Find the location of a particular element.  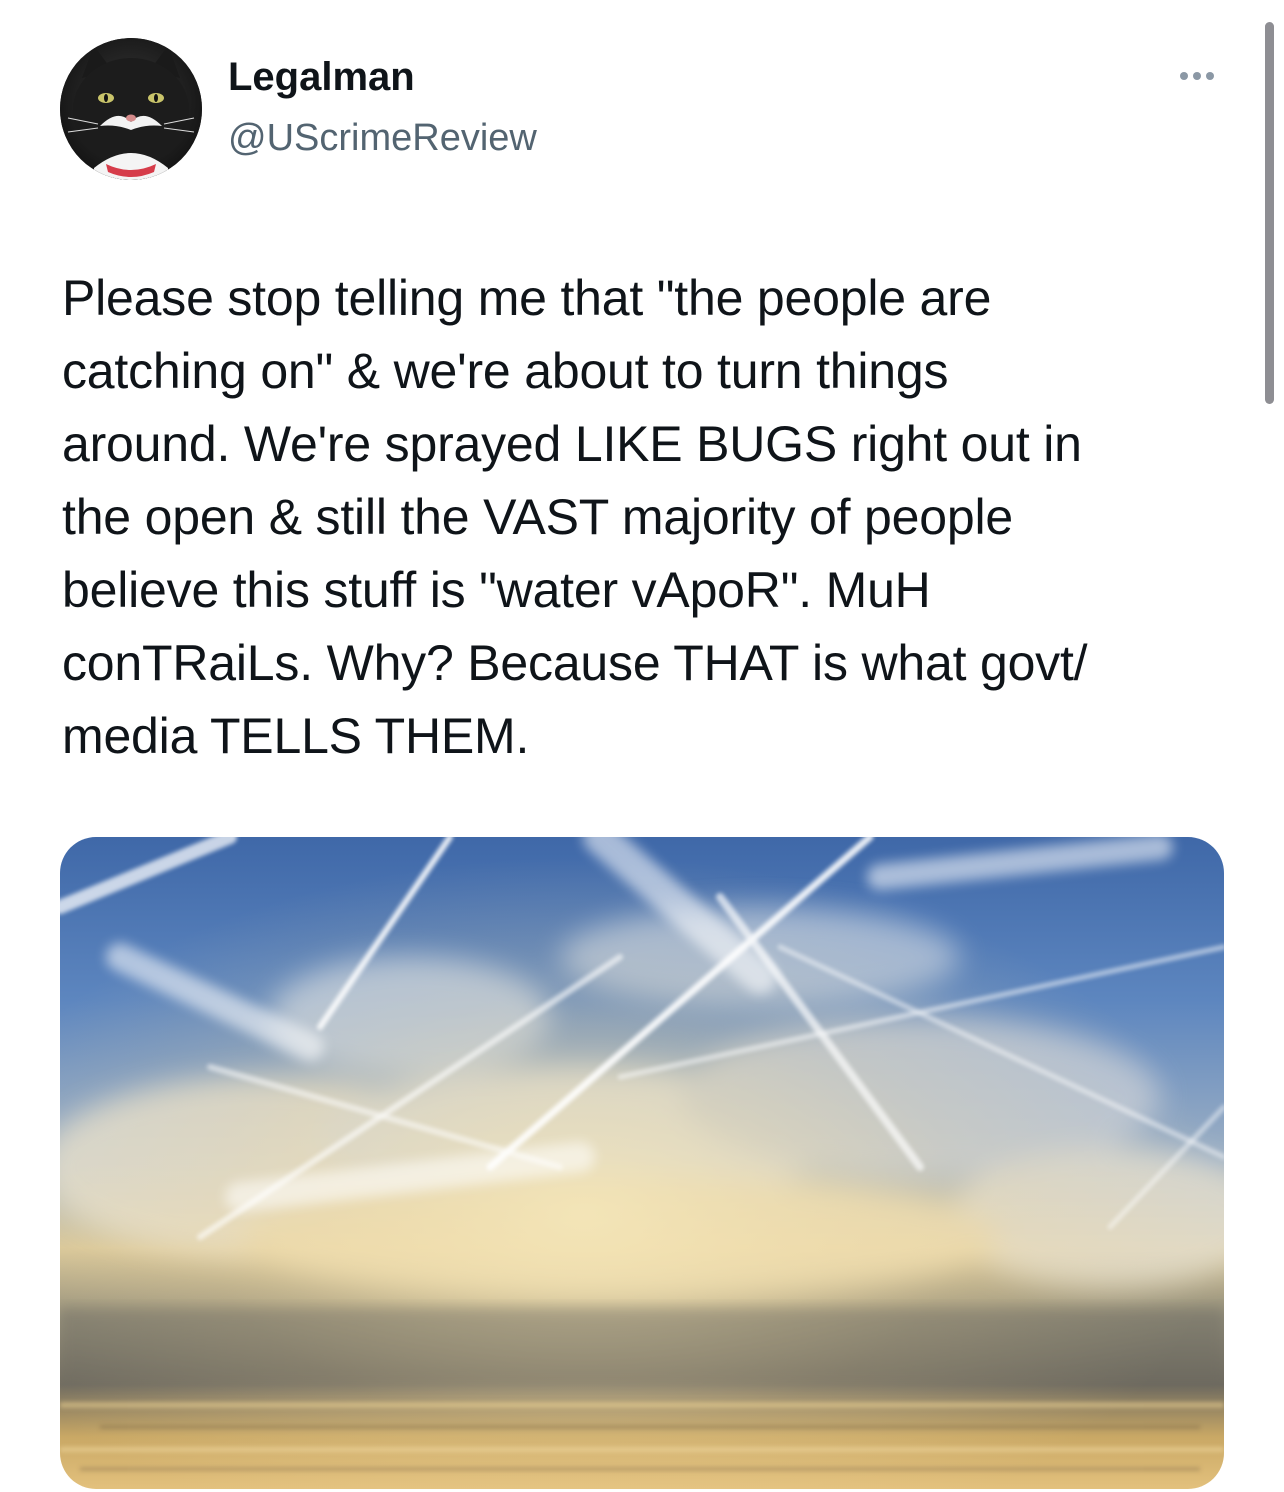

avatar is located at coordinates (131, 109).